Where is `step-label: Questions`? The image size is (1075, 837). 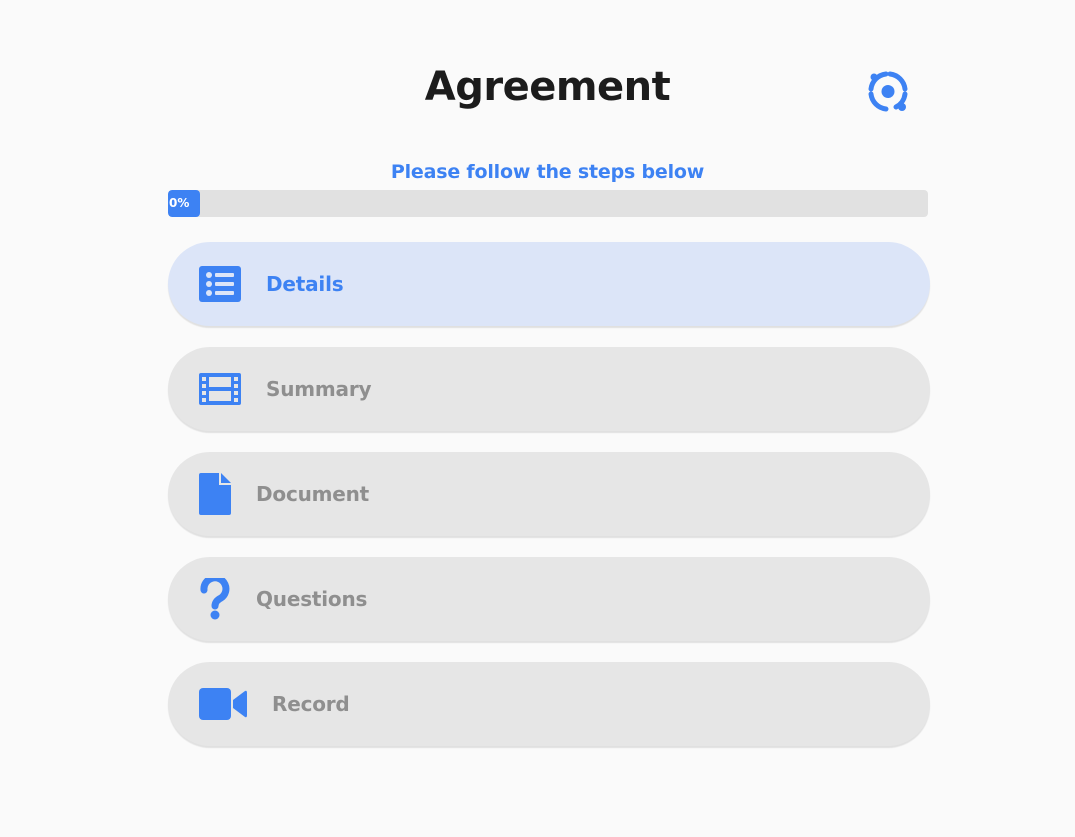
step-label: Questions is located at coordinates (312, 599).